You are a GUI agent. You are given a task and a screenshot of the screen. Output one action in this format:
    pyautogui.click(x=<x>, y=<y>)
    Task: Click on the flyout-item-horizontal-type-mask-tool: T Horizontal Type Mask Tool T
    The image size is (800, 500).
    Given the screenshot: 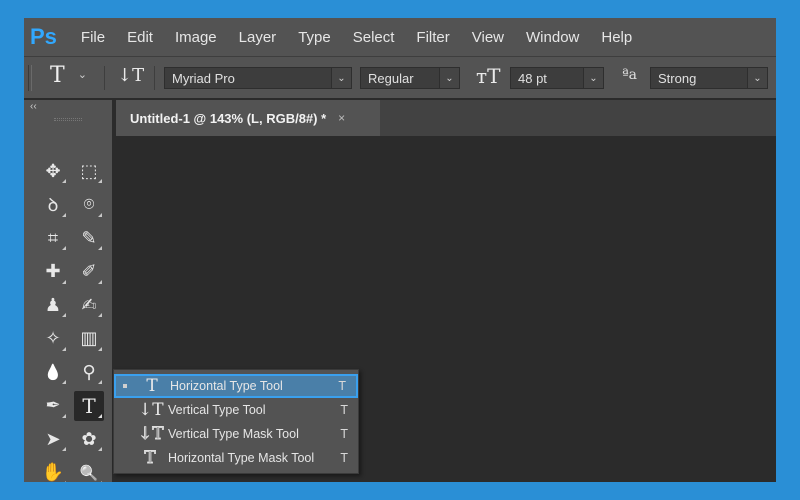 What is the action you would take?
    pyautogui.click(x=236, y=458)
    